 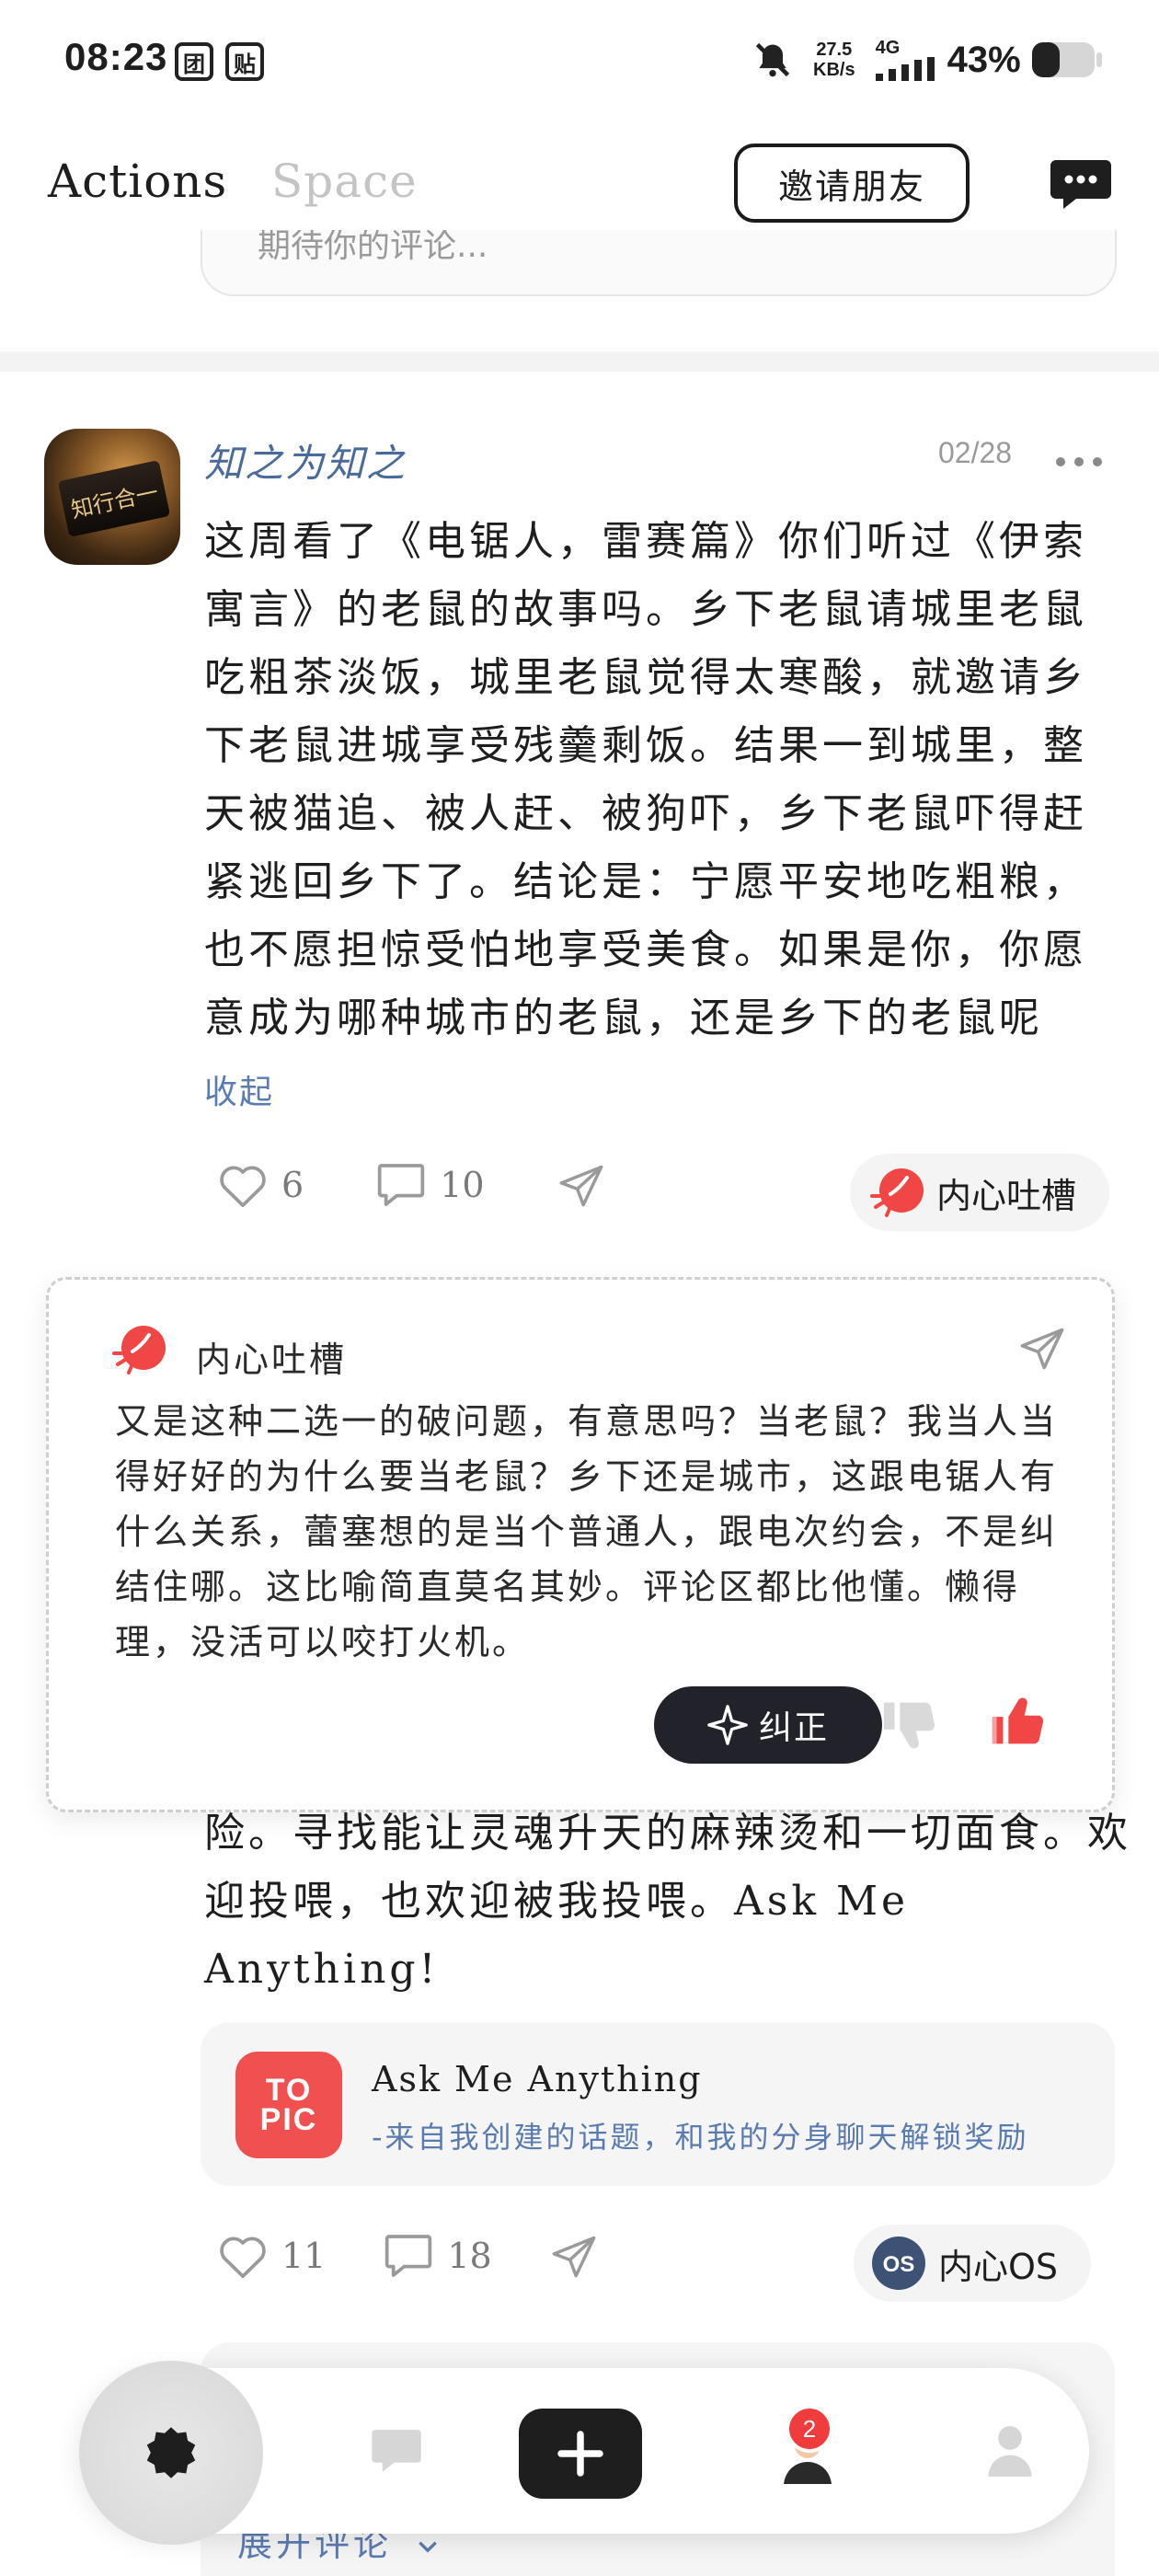 What do you see at coordinates (305, 460) in the screenshot?
I see `post-author: 知之为知之` at bounding box center [305, 460].